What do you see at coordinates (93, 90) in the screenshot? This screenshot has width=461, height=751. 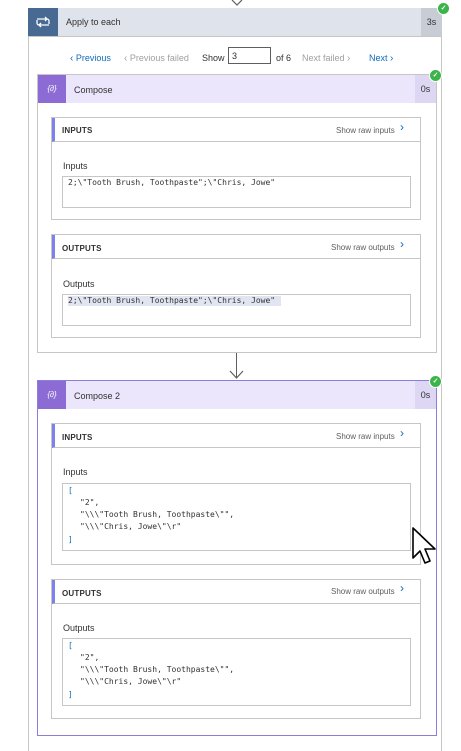 I see `compose-title: Compose` at bounding box center [93, 90].